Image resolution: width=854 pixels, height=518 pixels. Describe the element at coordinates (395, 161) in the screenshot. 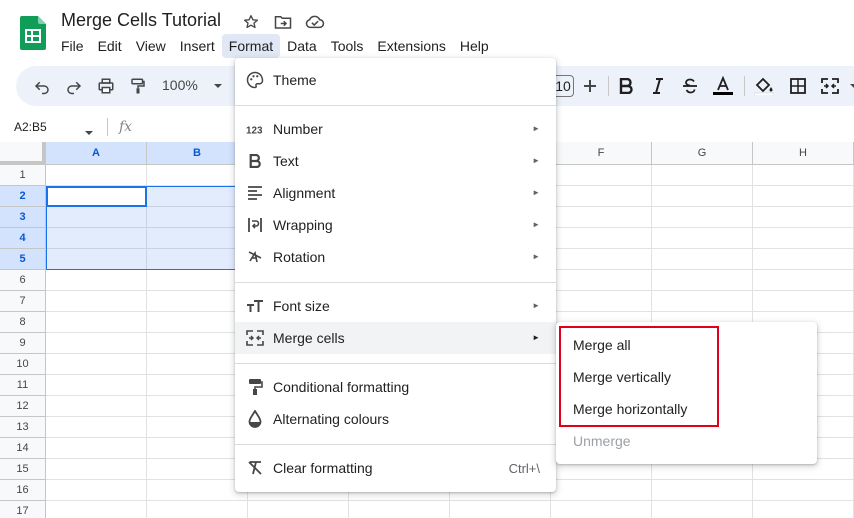

I see `menu-item-text: Text ►` at that location.